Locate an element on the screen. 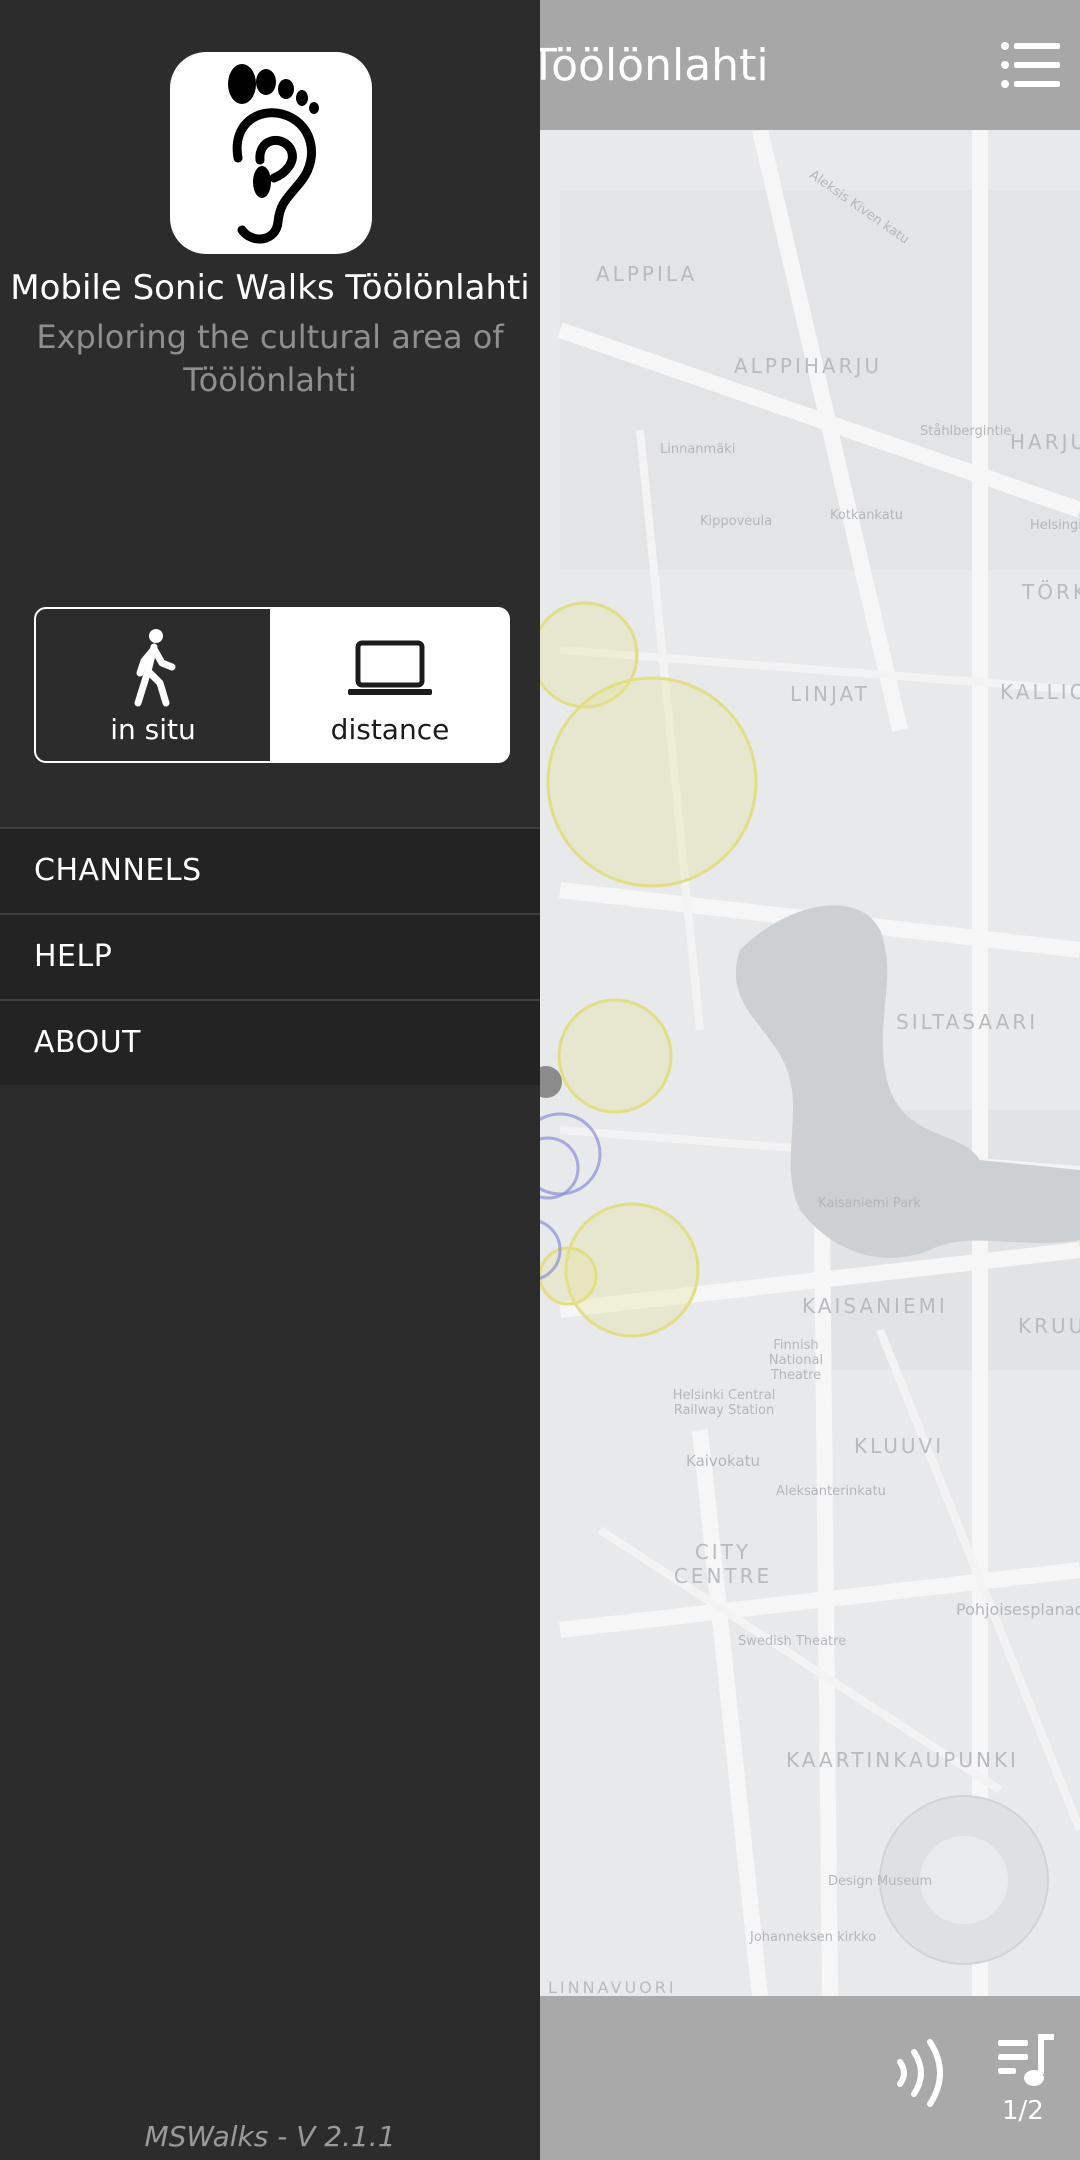  district-label: HARJU is located at coordinates (1045, 442).